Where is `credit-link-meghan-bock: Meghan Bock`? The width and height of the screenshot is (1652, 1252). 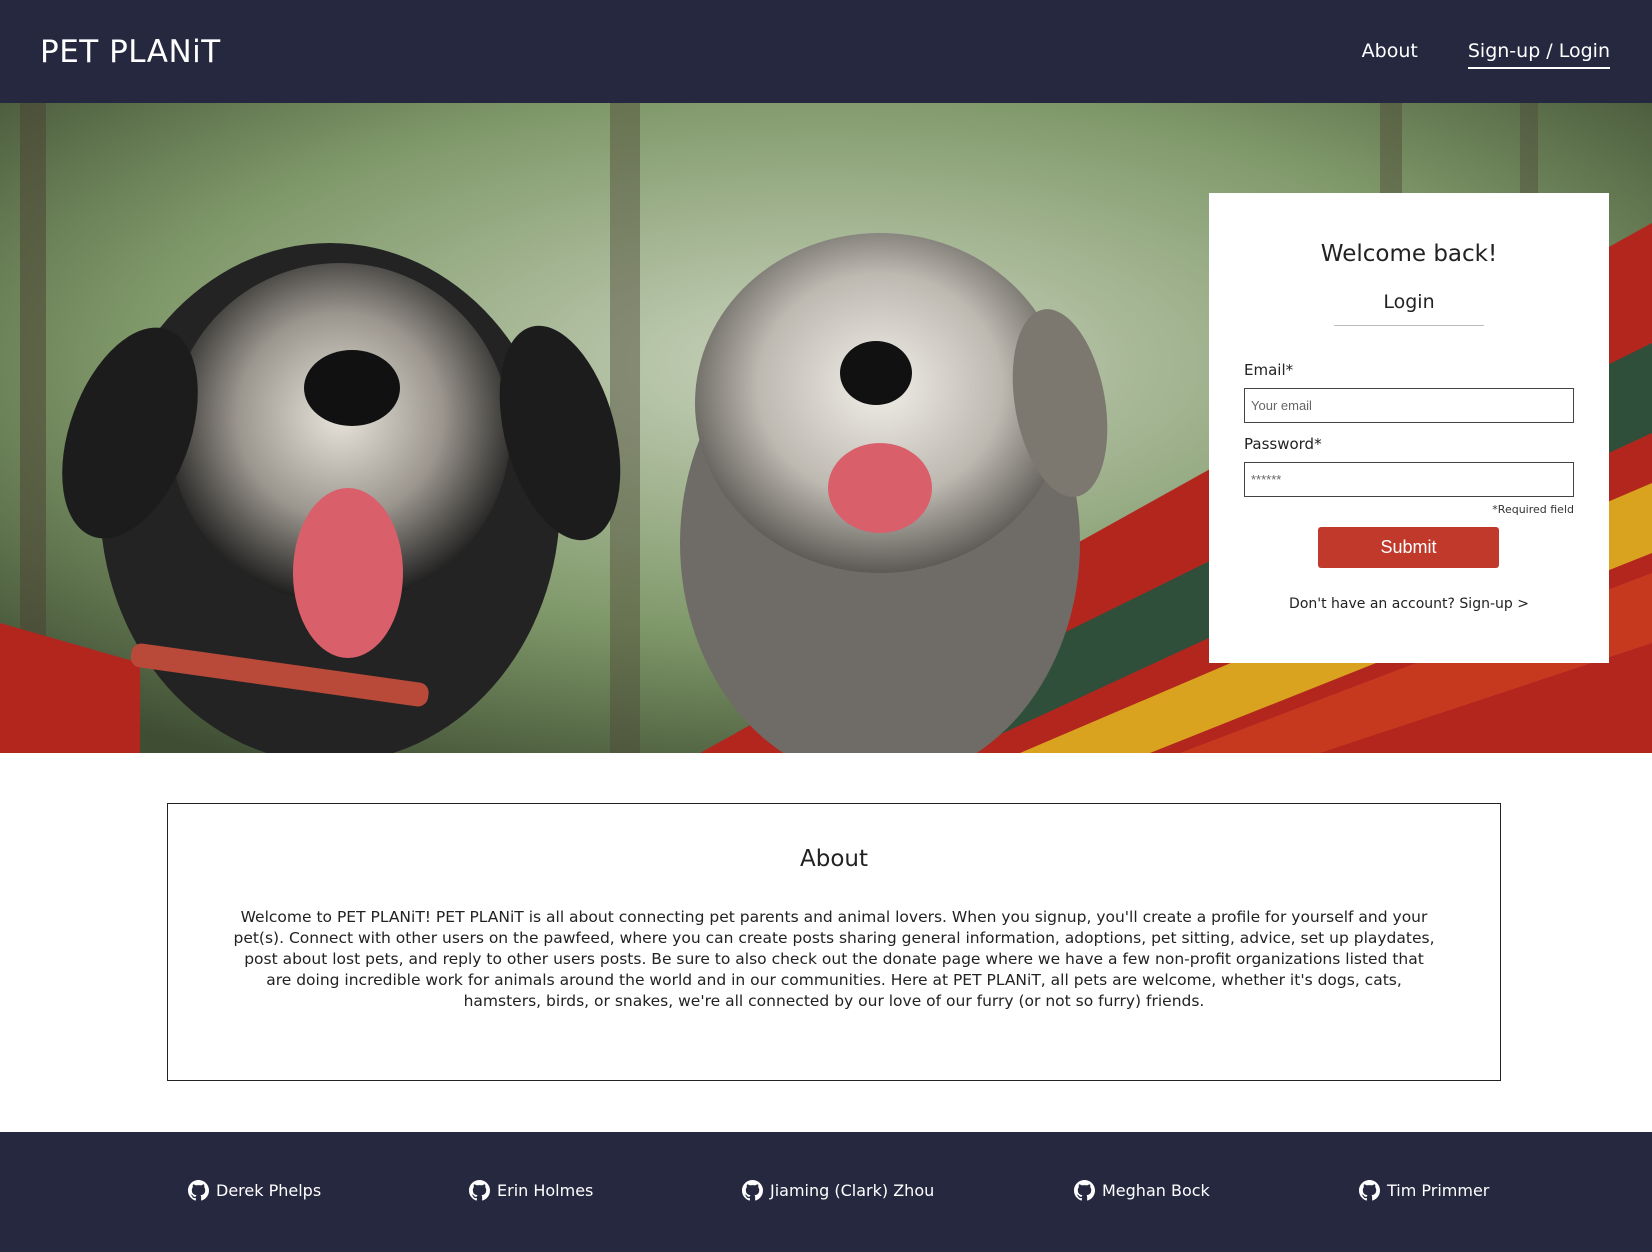
credit-link-meghan-bock: Meghan Bock is located at coordinates (1142, 1190).